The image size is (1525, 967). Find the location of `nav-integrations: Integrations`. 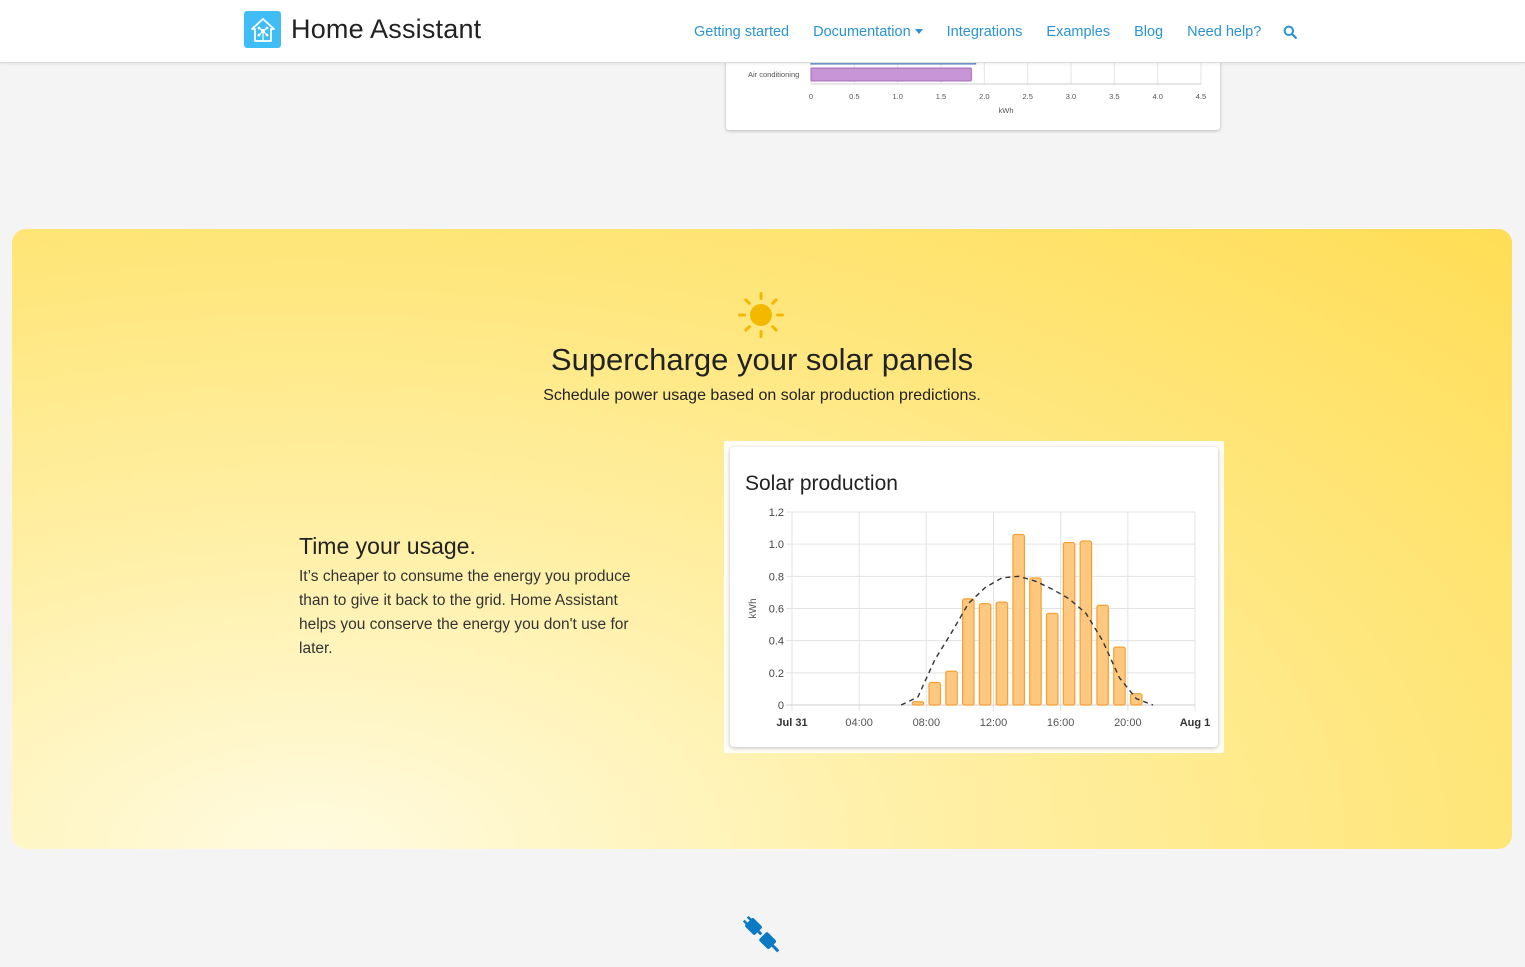

nav-integrations: Integrations is located at coordinates (985, 32).